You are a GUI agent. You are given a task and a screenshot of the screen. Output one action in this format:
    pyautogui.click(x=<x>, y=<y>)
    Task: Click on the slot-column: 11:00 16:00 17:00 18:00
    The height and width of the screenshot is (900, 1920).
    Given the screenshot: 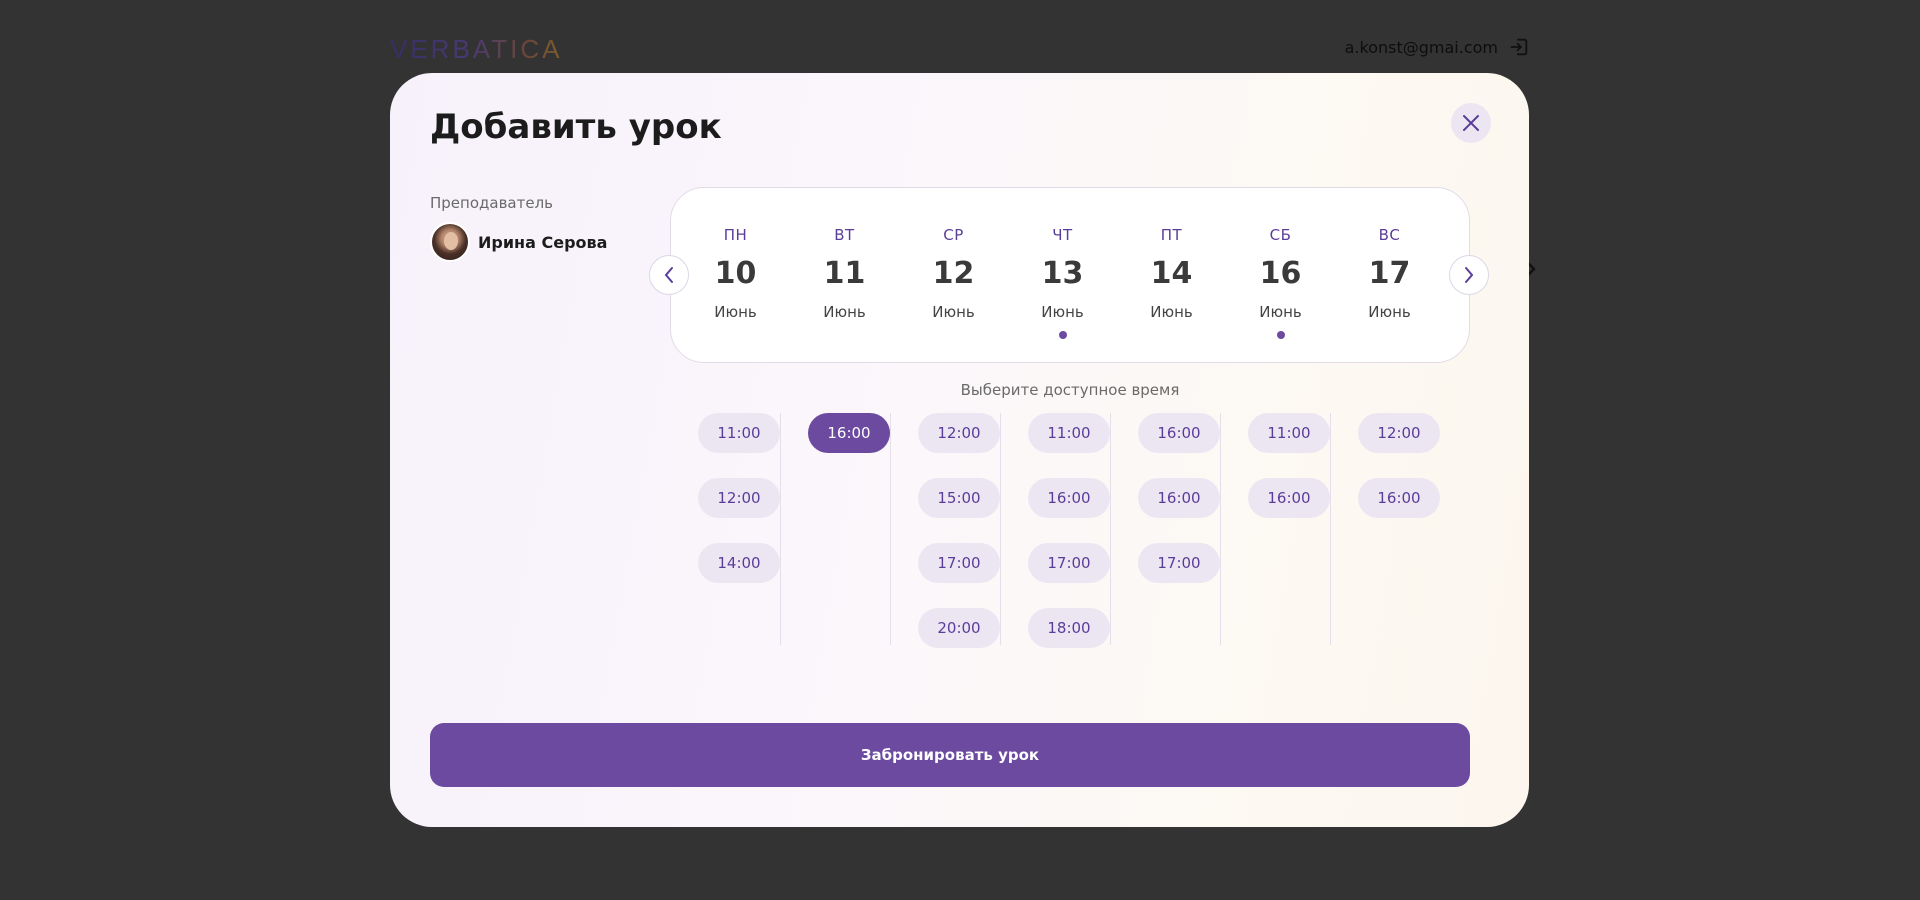 What is the action you would take?
    pyautogui.click(x=1055, y=530)
    